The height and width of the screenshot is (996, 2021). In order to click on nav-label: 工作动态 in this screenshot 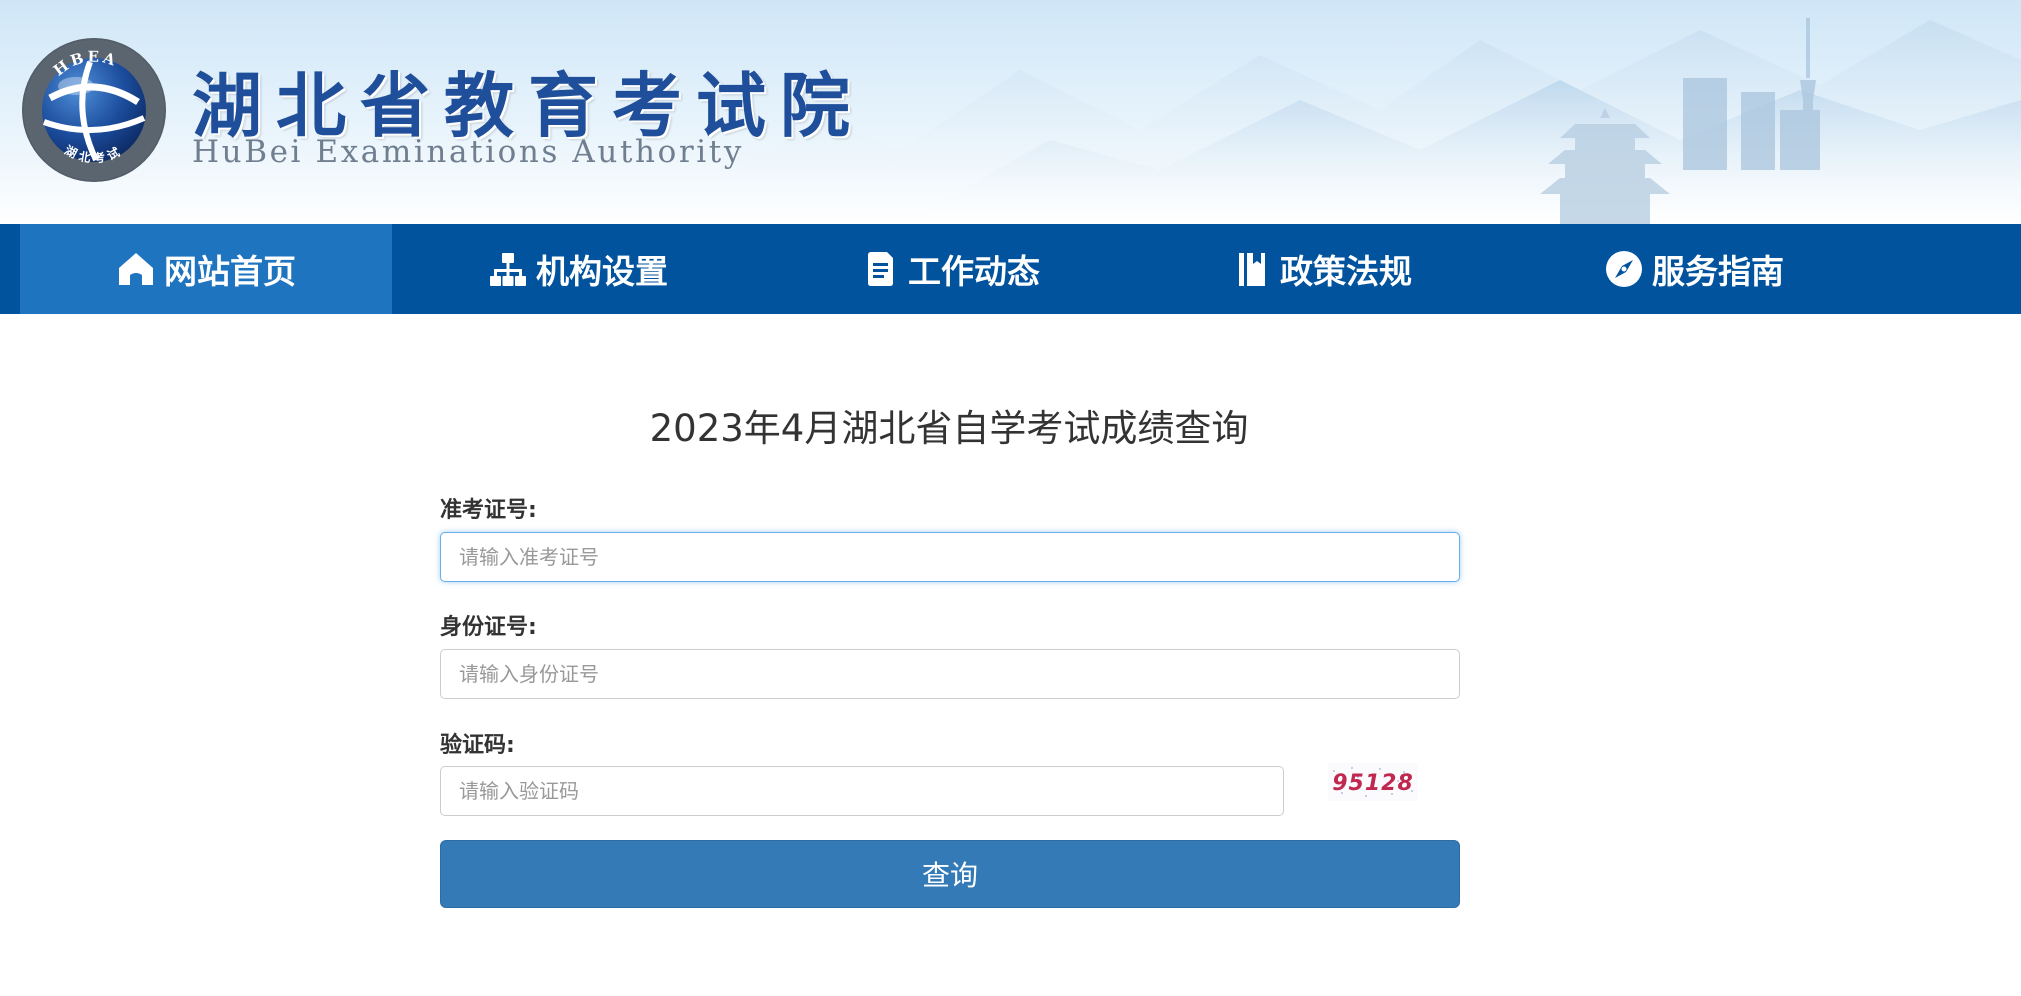, I will do `click(974, 271)`.